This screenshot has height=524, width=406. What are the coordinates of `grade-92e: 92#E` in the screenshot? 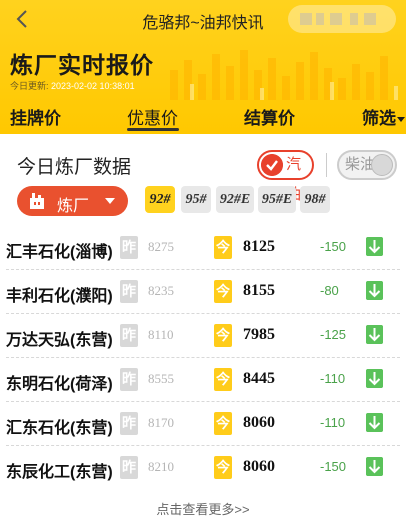 It's located at (235, 199).